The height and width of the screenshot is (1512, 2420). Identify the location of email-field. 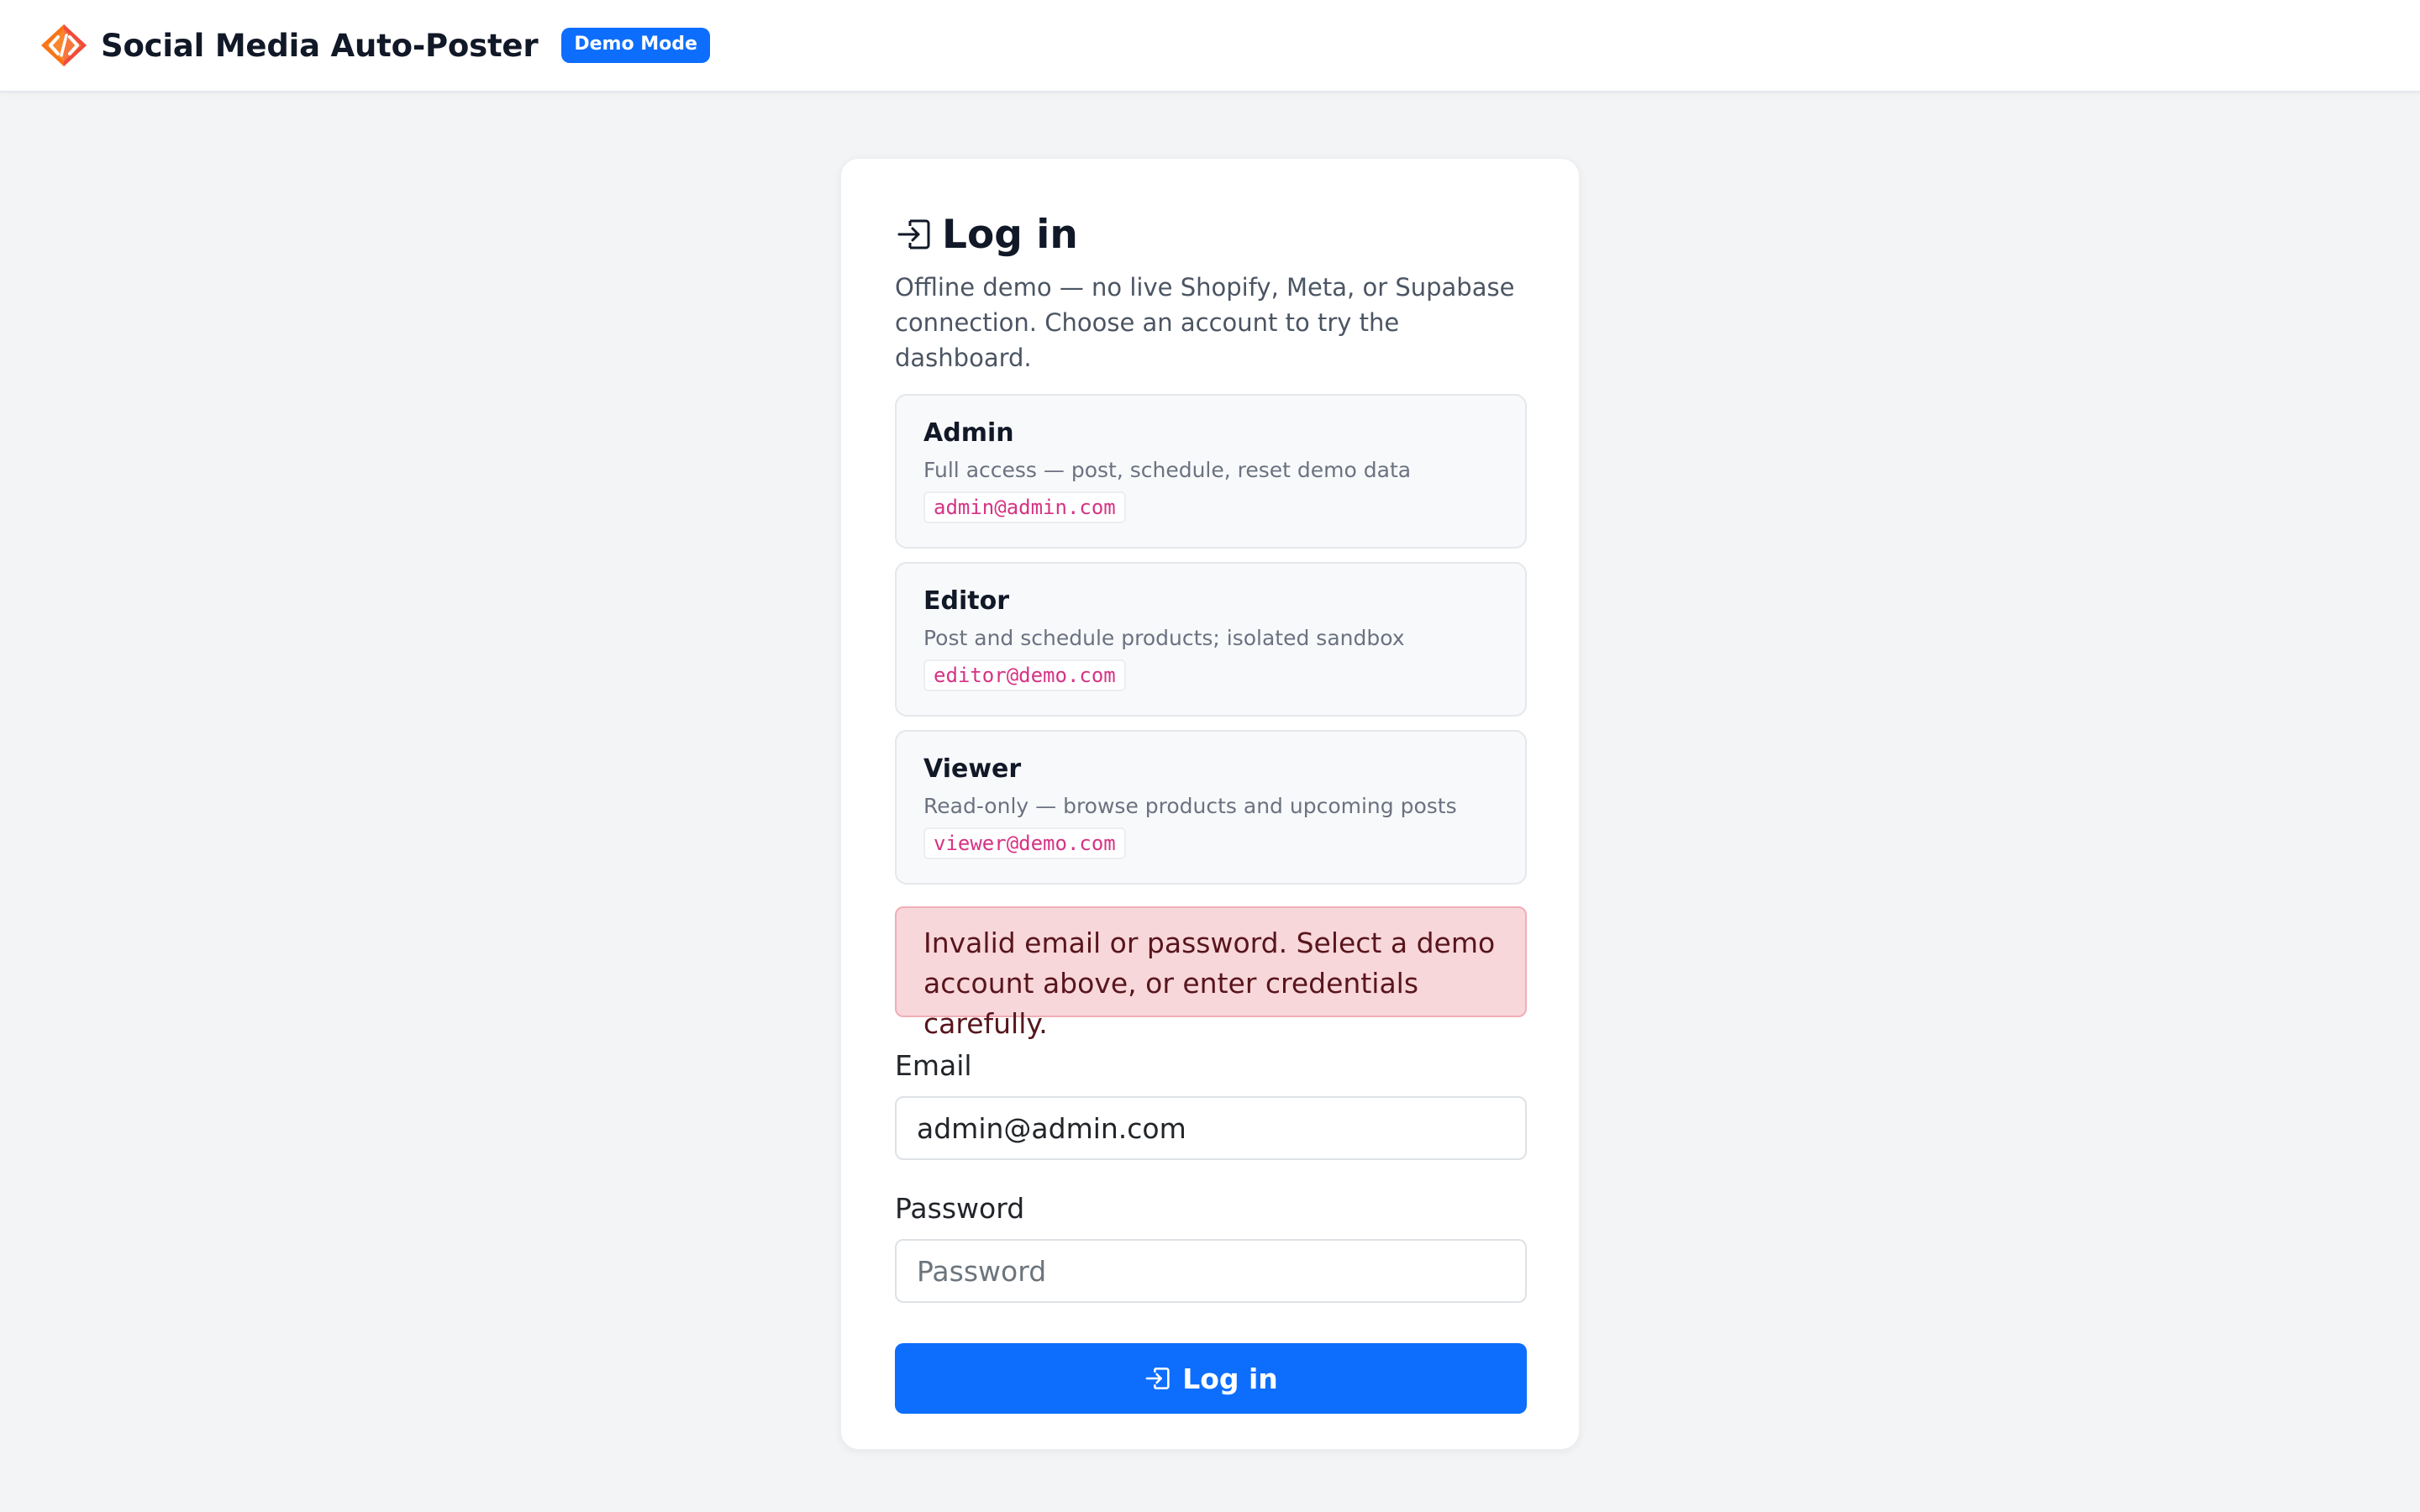
(1211, 1128).